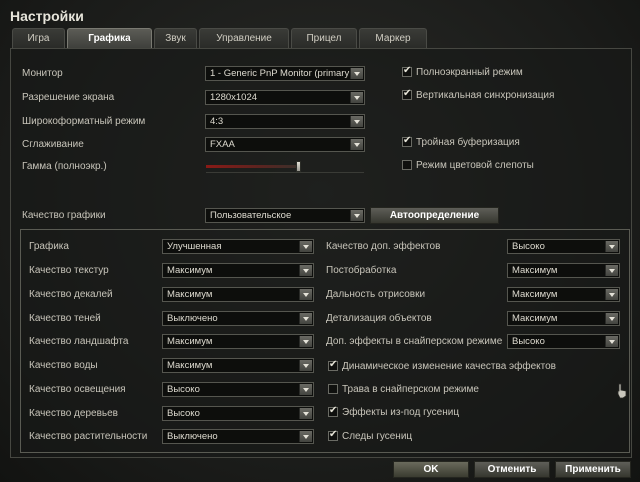 This screenshot has width=640, height=482. I want to click on terrain-quality-value: Максимум, so click(190, 341).